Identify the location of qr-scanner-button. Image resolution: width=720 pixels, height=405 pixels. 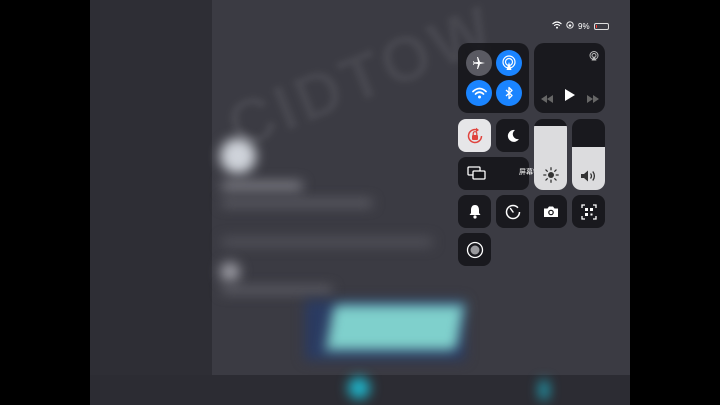
(588, 211).